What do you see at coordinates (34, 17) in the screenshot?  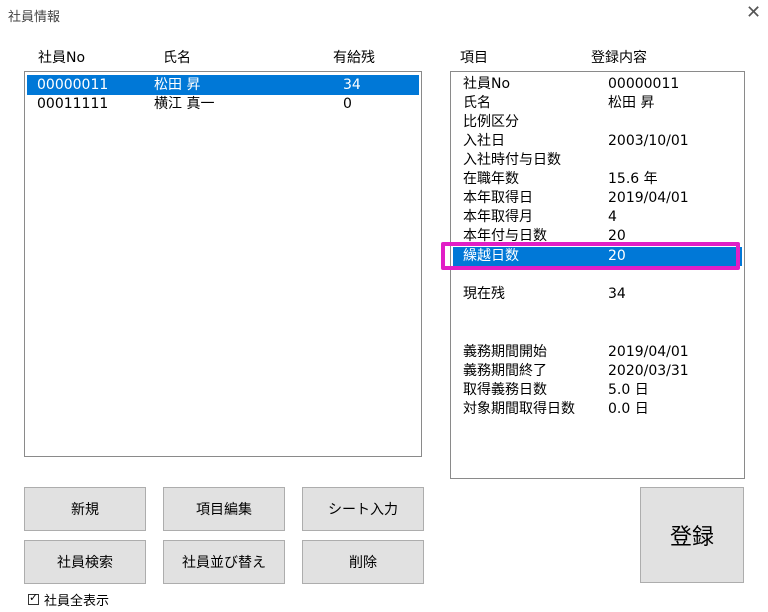 I see `window-title: 社員情報` at bounding box center [34, 17].